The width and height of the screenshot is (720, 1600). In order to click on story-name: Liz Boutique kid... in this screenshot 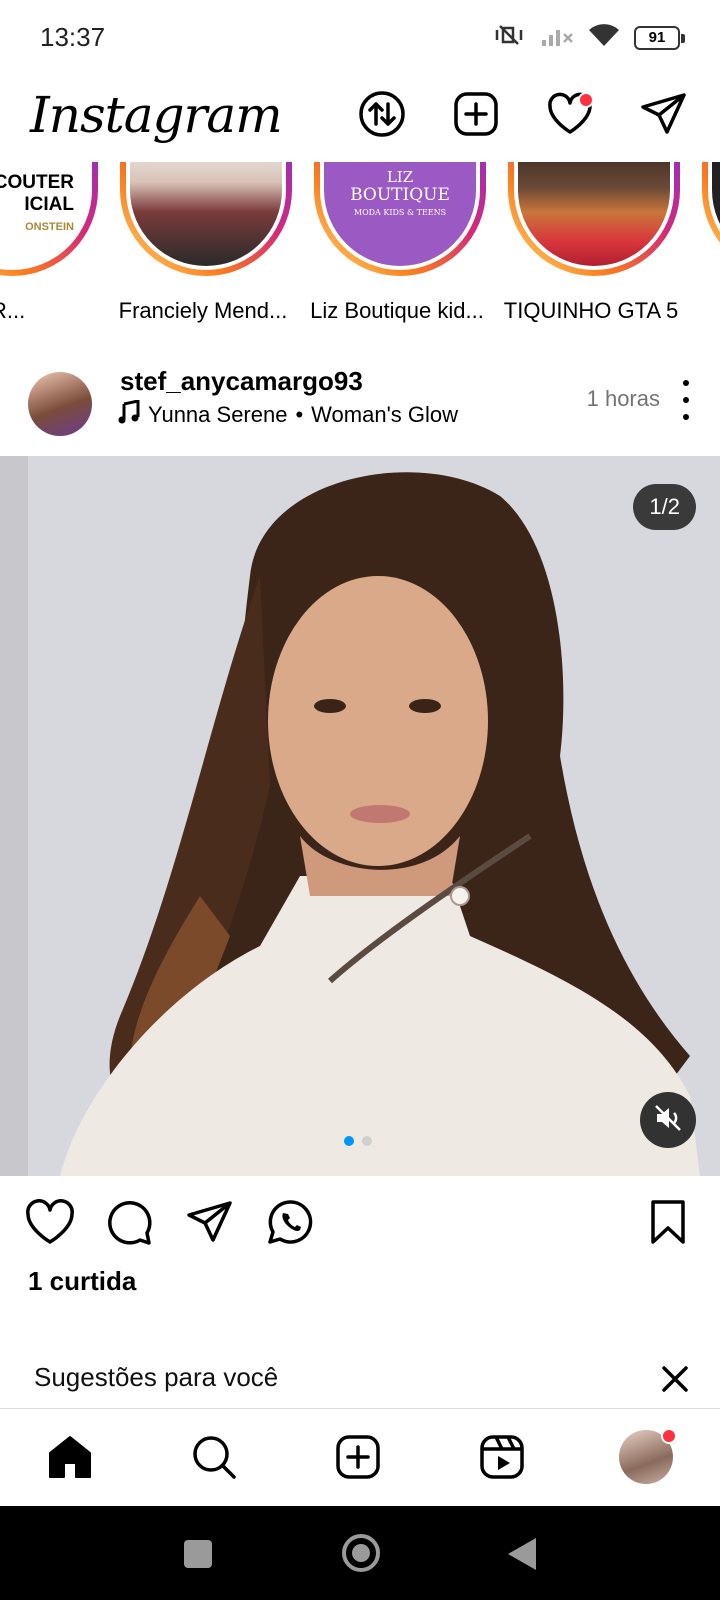, I will do `click(397, 310)`.